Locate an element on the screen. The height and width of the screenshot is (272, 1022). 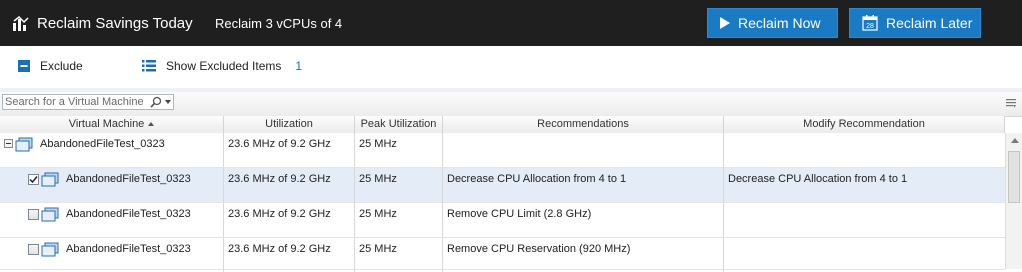
search-icon is located at coordinates (156, 102).